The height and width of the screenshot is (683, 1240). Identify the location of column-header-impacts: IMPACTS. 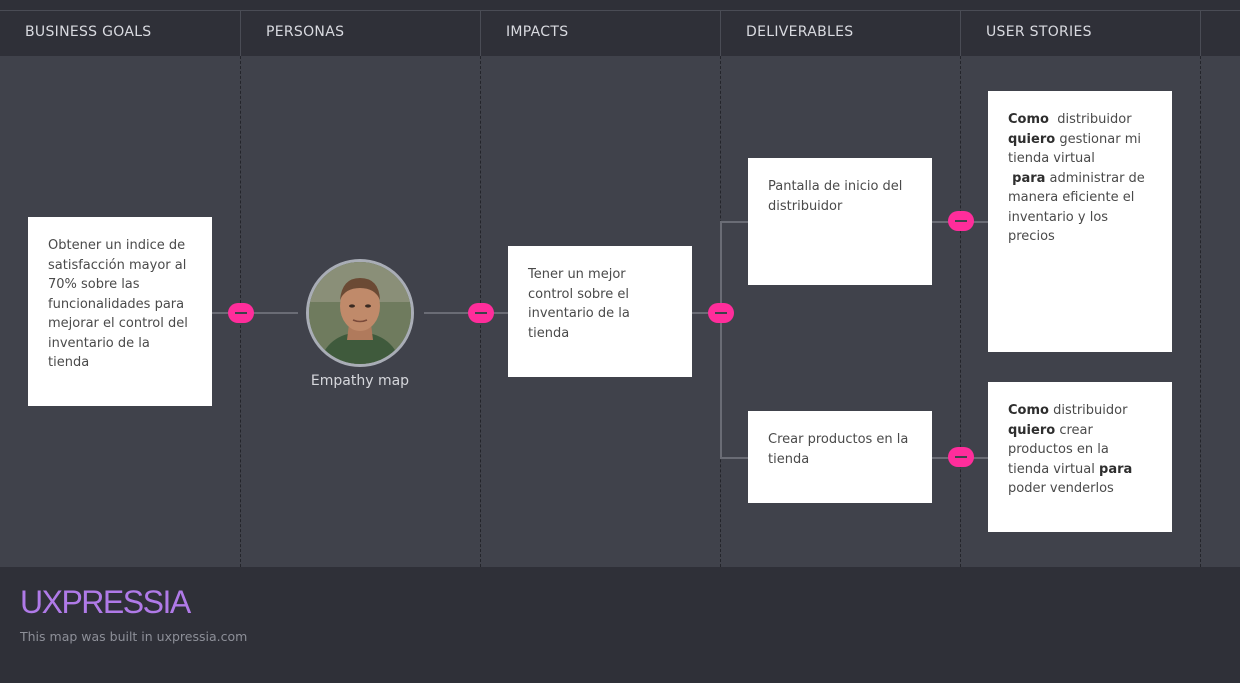
(601, 33).